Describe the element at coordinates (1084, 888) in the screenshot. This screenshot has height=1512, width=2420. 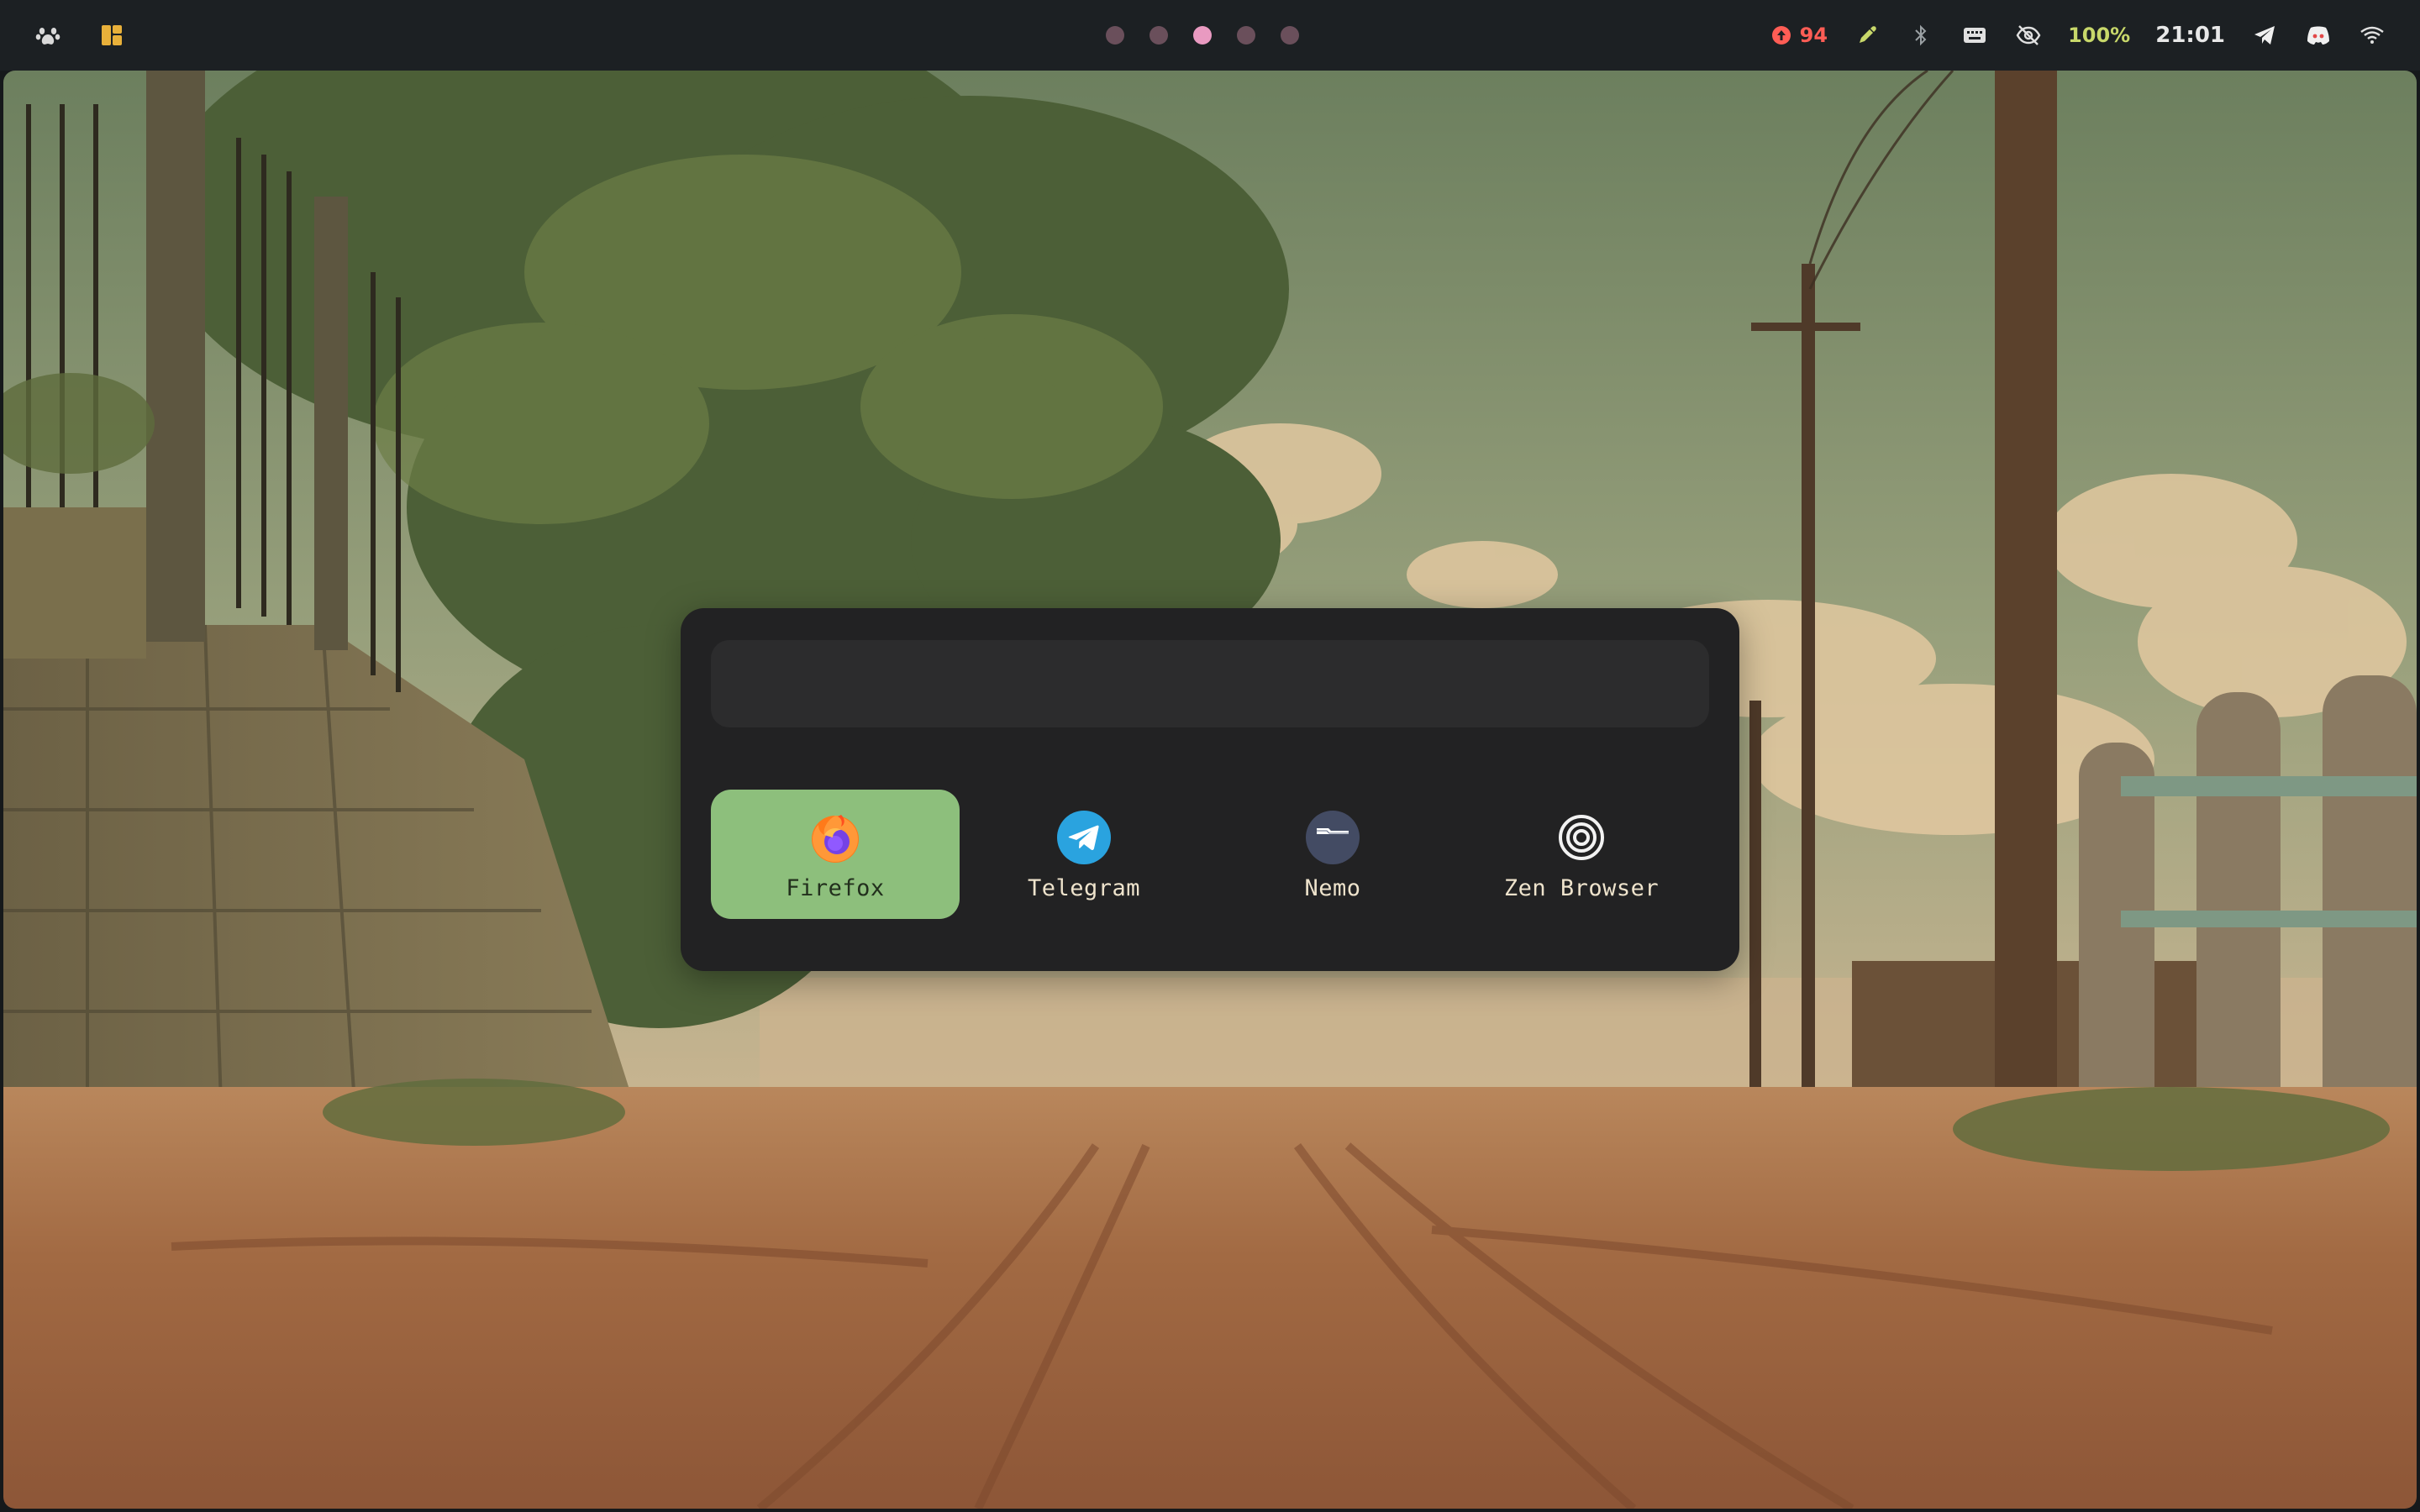
I see `app-label-telegram: Telegram` at that location.